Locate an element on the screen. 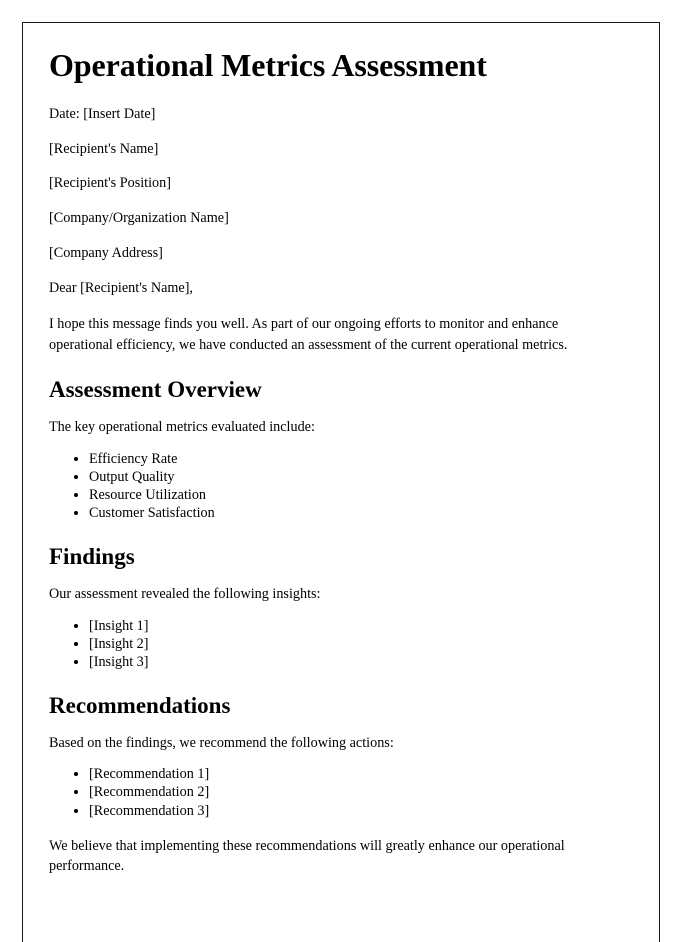 Image resolution: width=700 pixels, height=942 pixels. list-item: [Recommendation 1] is located at coordinates (356, 774).